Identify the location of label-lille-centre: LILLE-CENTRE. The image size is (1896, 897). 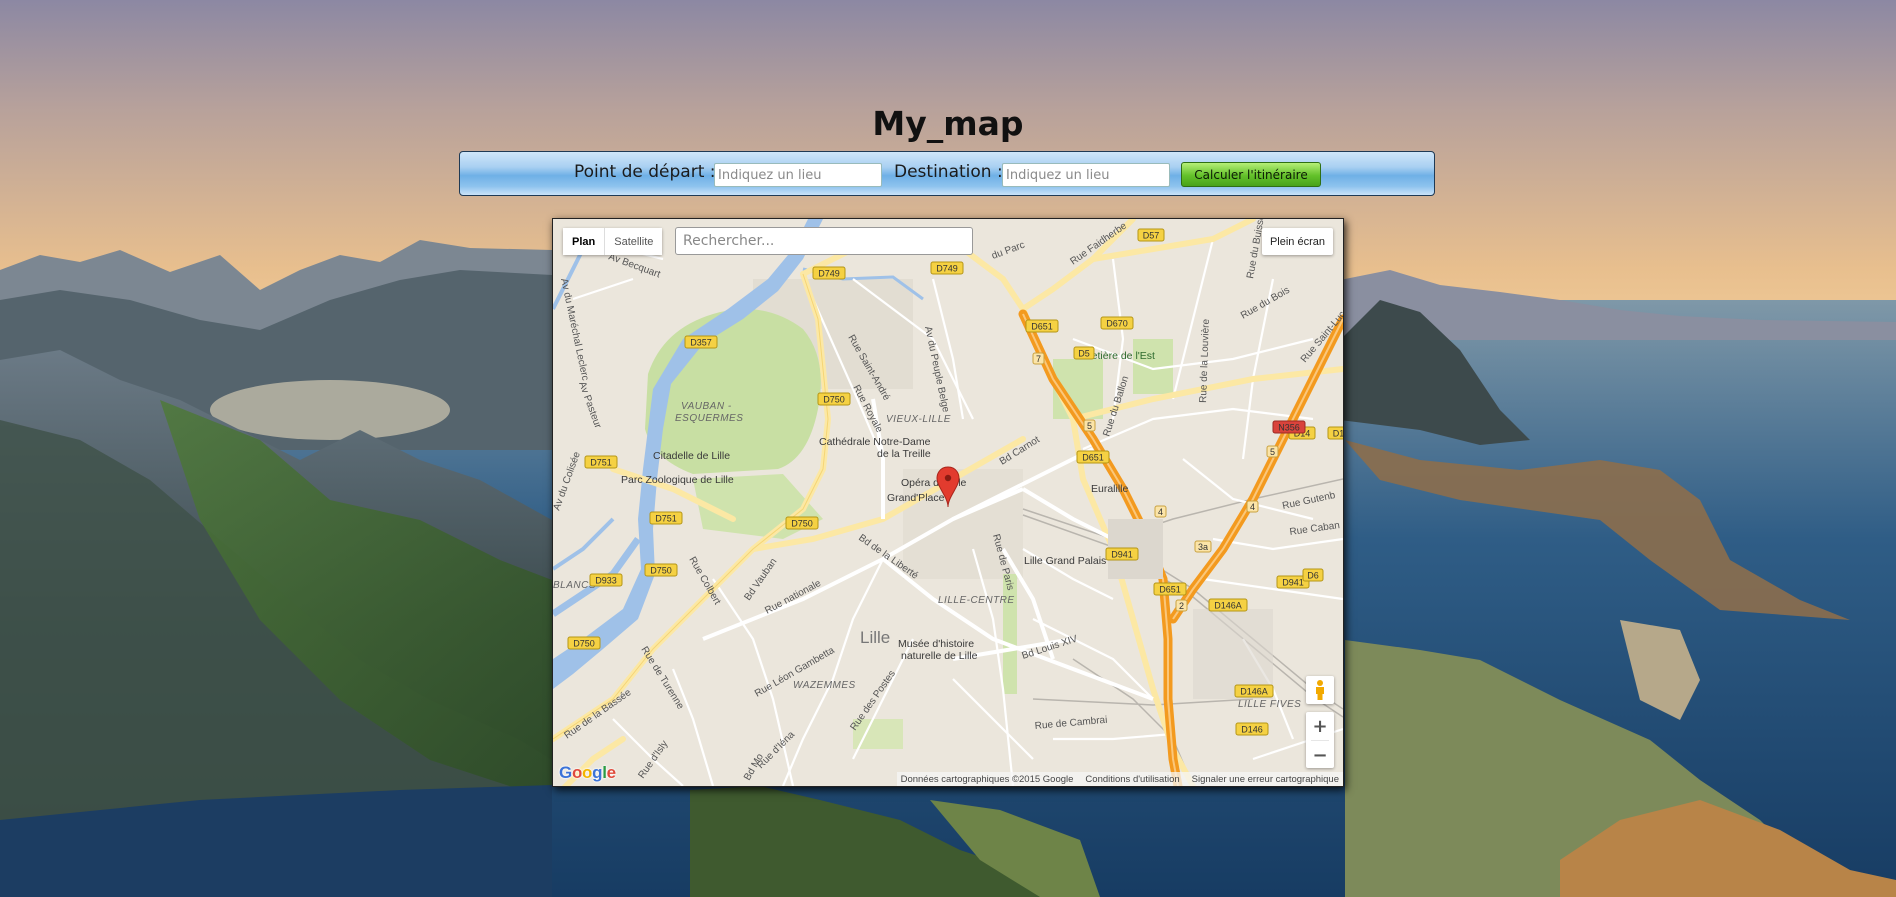
(976, 600).